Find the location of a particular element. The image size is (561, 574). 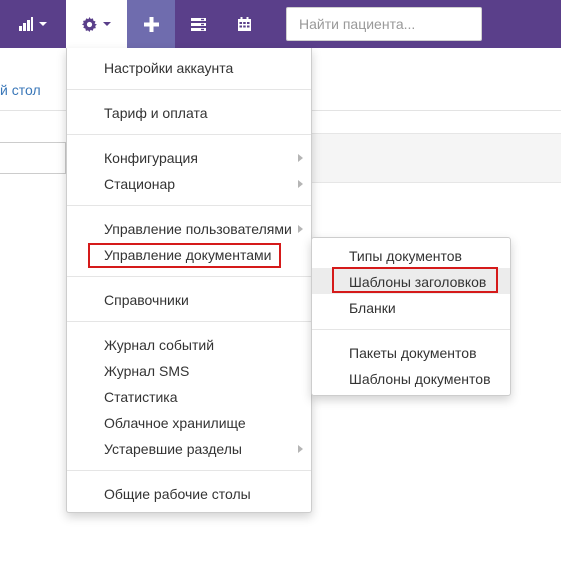

add-button is located at coordinates (151, 24).